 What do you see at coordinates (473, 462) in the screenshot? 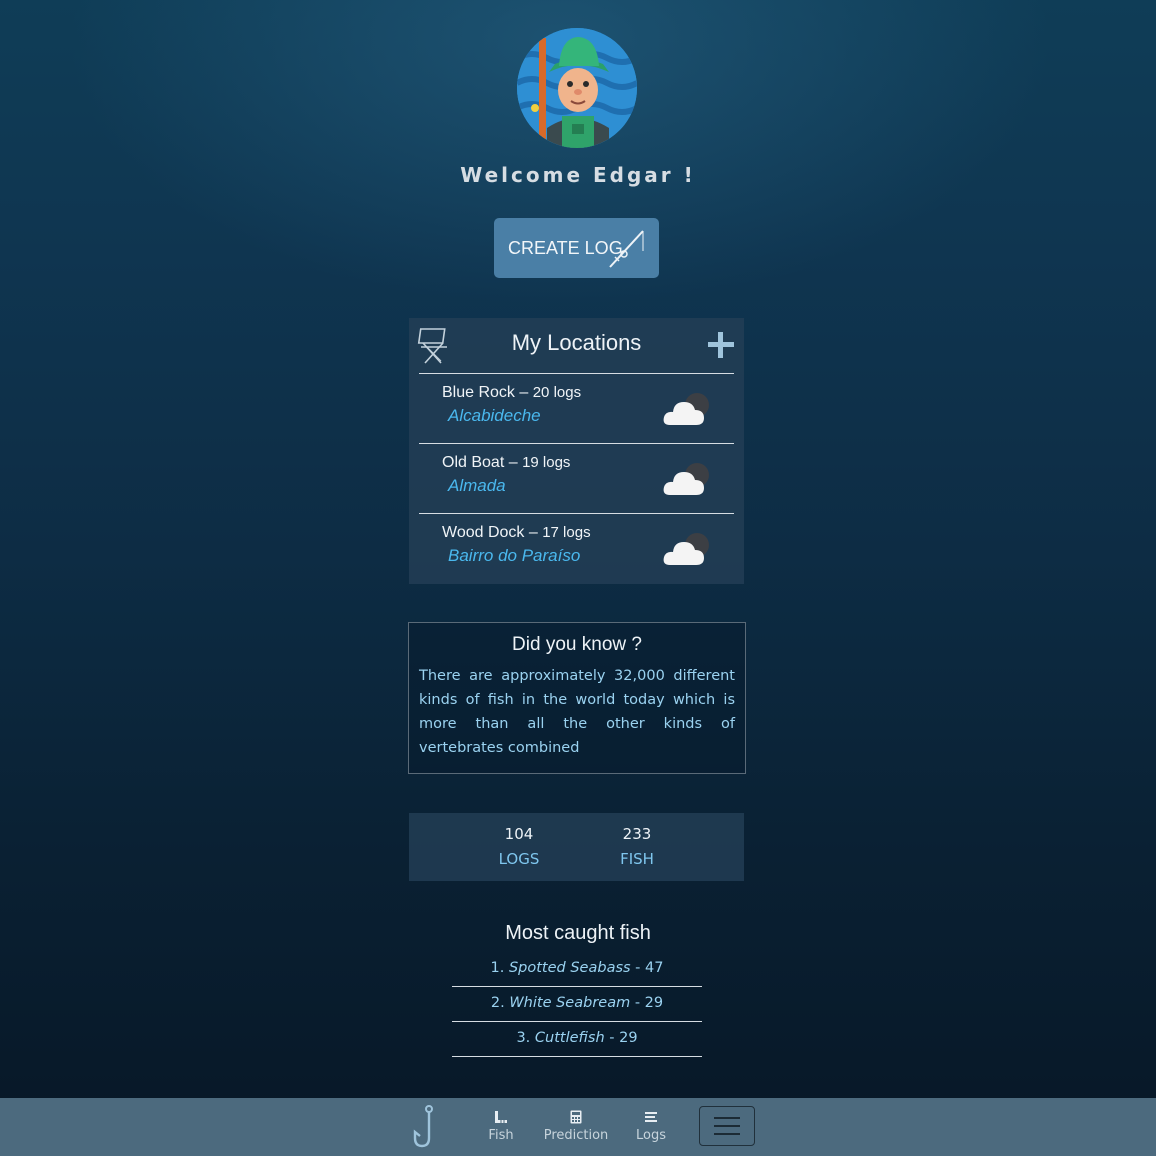
I see `location-name: Old Boat` at bounding box center [473, 462].